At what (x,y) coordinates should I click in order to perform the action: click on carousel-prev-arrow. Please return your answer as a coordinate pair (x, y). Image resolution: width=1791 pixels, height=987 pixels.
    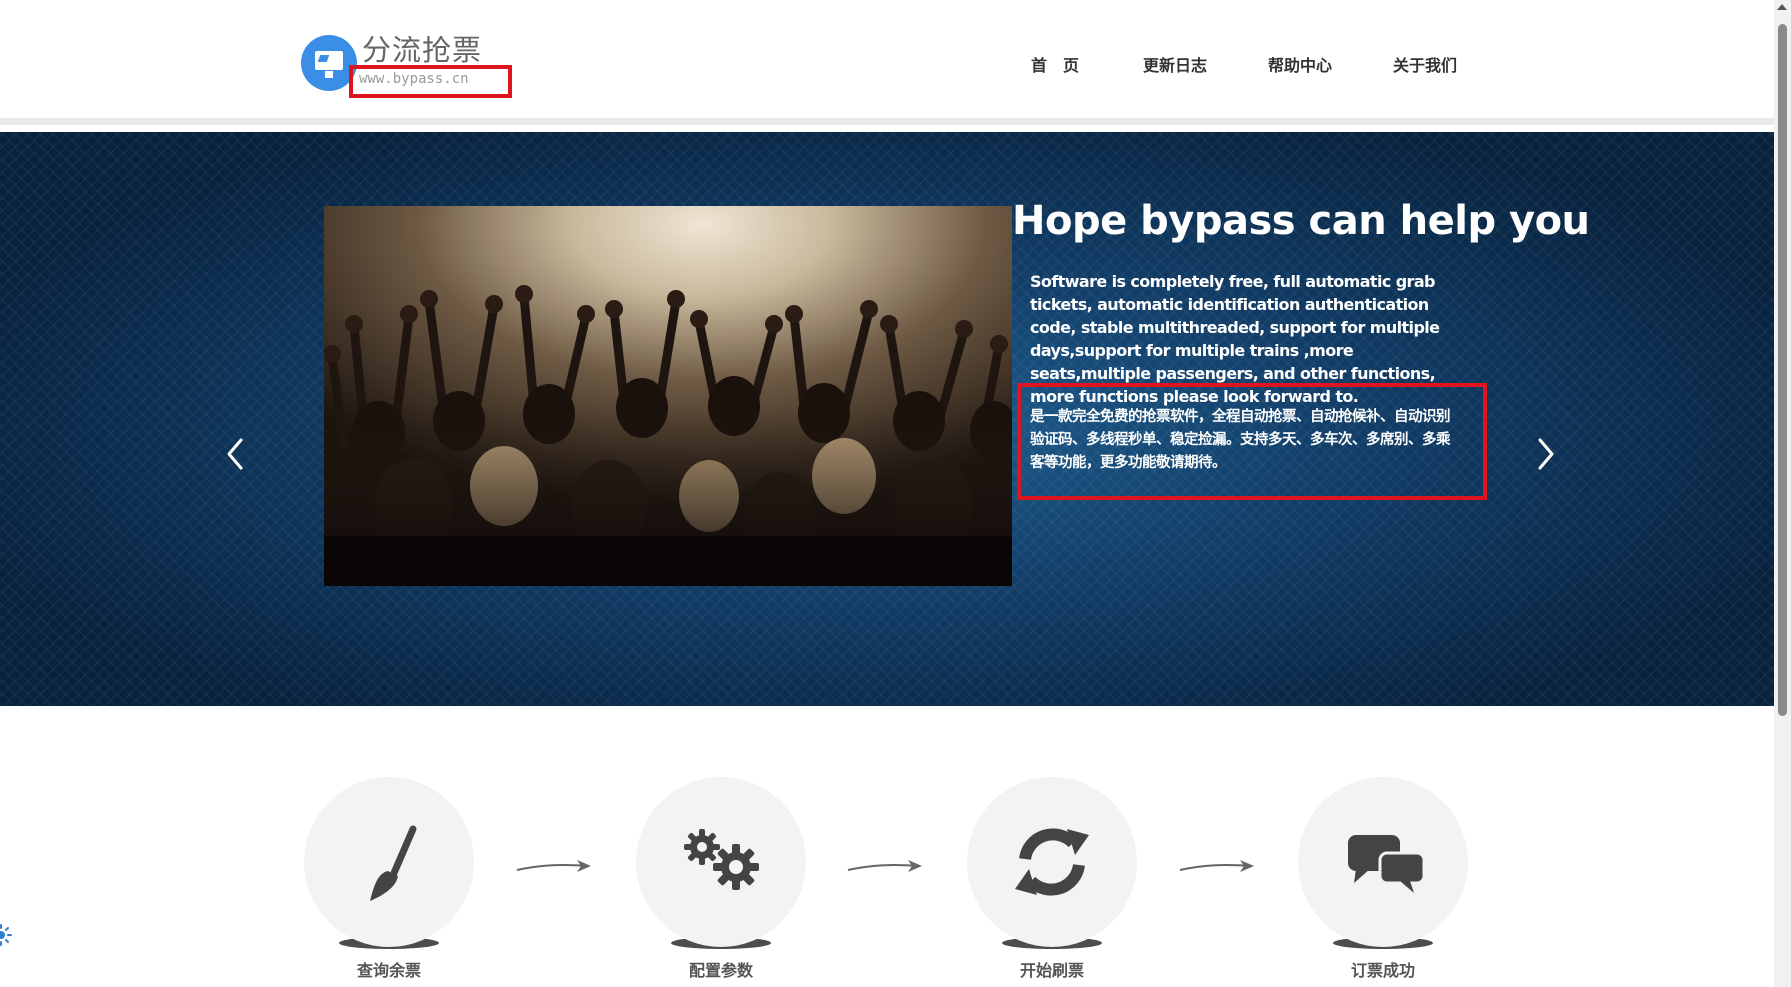
    Looking at the image, I should click on (236, 454).